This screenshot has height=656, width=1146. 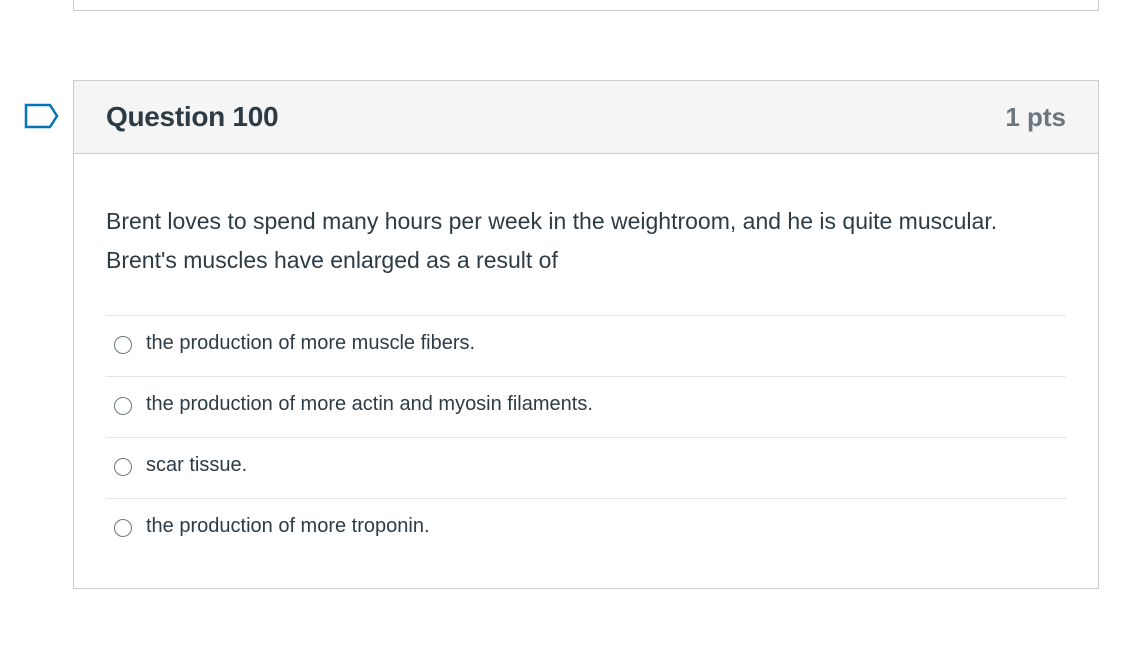 What do you see at coordinates (1035, 117) in the screenshot?
I see `question-points: 1 pts` at bounding box center [1035, 117].